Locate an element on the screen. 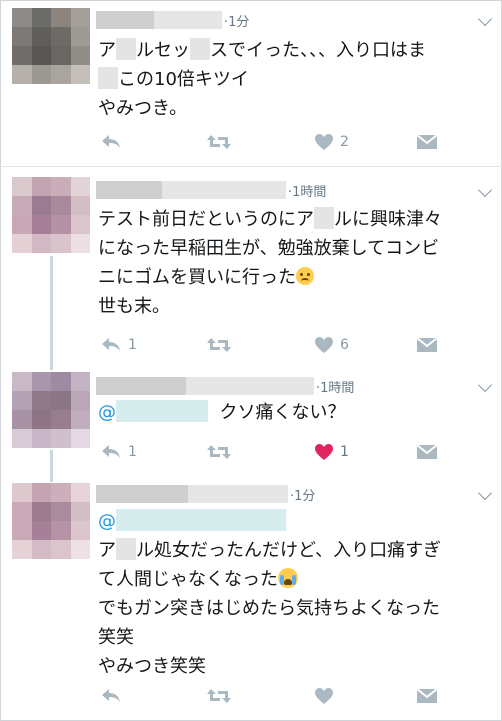 The image size is (502, 721). tweet-actions: 2 is located at coordinates (278, 142).